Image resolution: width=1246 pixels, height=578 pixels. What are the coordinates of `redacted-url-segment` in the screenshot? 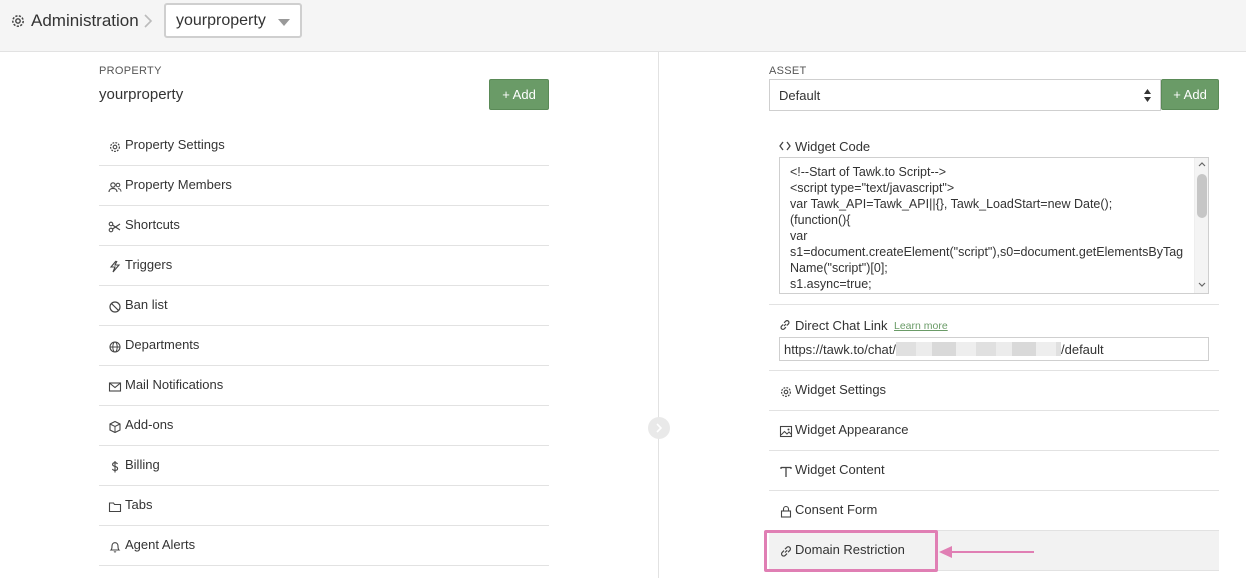 It's located at (978, 349).